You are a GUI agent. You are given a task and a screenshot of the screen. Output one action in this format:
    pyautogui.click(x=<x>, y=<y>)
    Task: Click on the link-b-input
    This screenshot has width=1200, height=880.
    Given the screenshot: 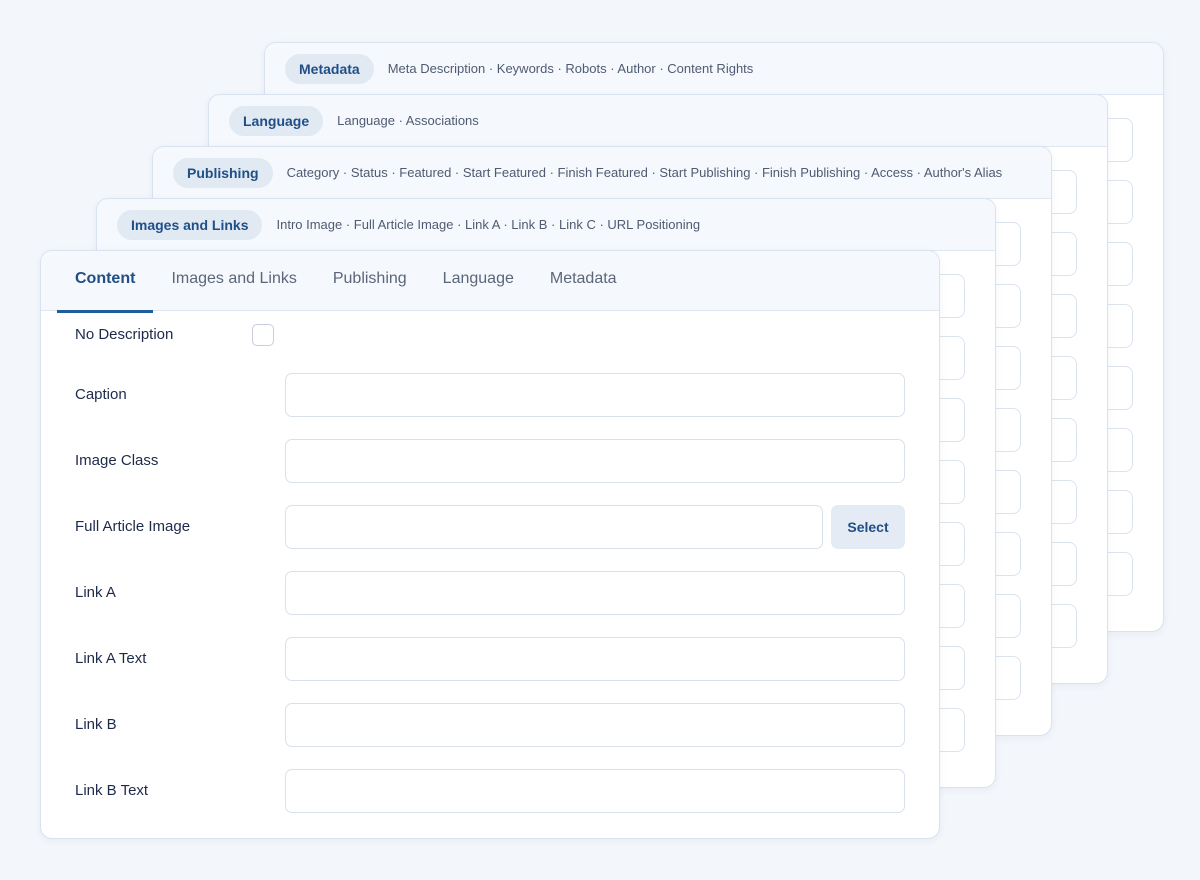 What is the action you would take?
    pyautogui.click(x=595, y=725)
    